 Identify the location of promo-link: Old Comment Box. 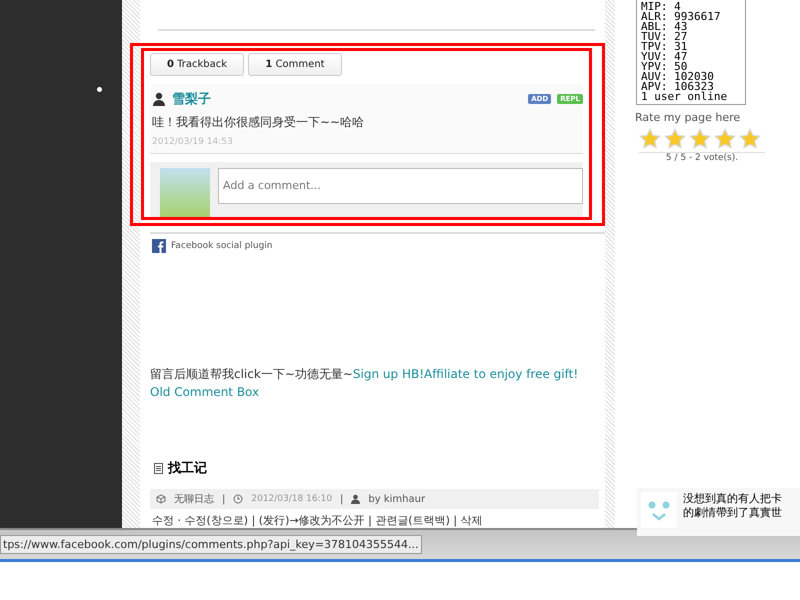
(205, 392).